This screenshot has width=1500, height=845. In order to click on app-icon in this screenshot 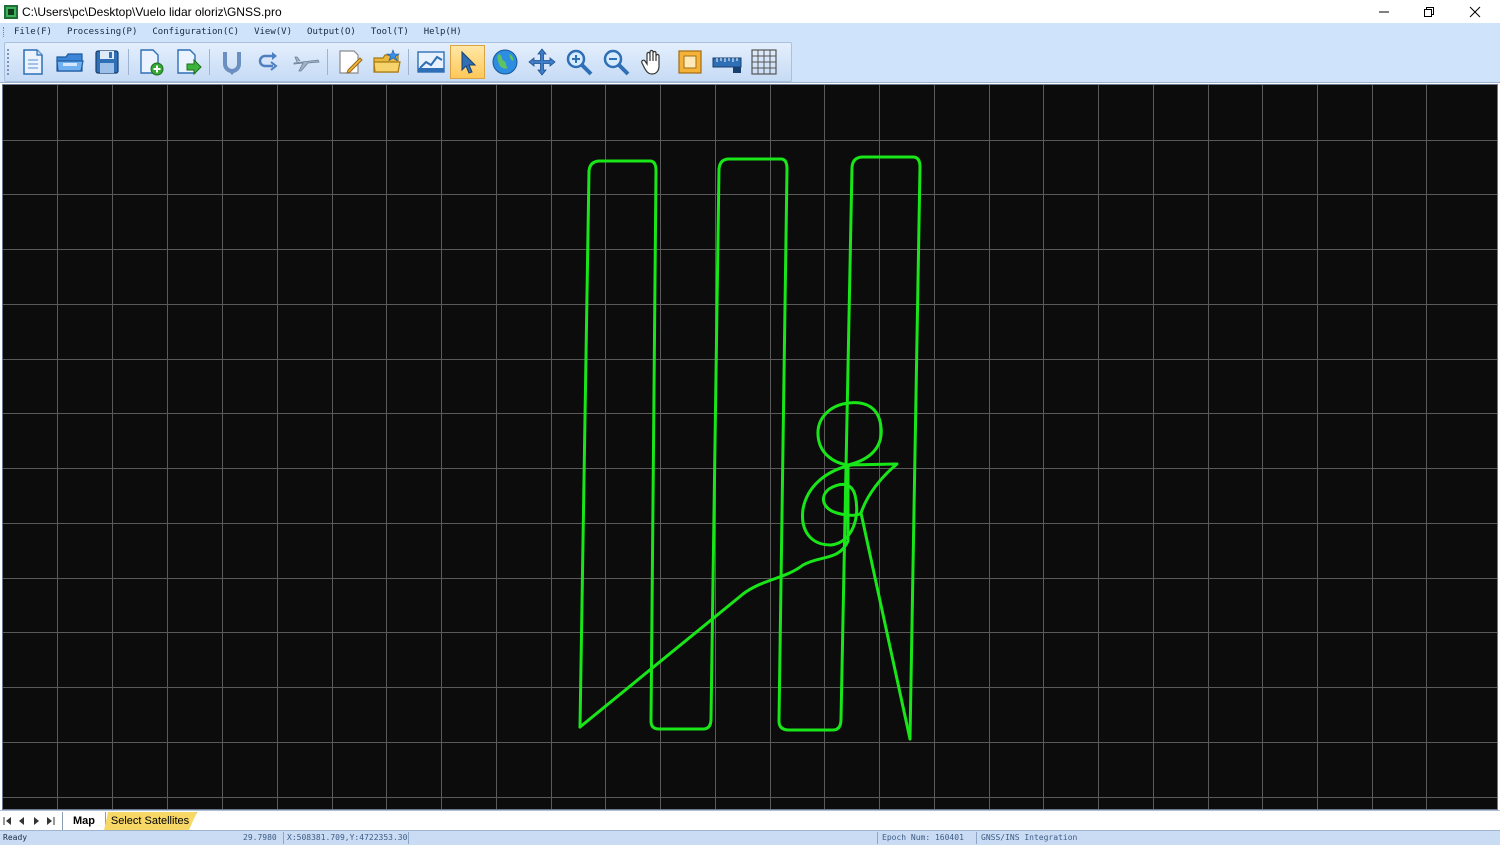, I will do `click(11, 11)`.